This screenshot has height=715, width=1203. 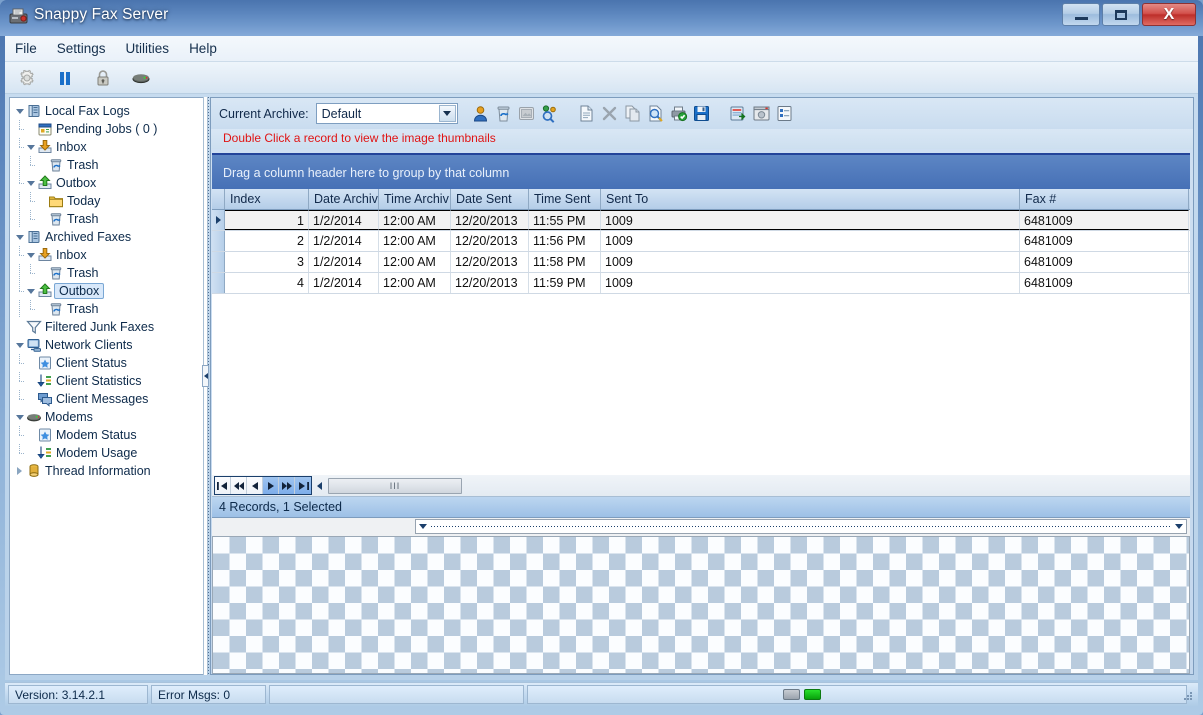 I want to click on tree-item-modems: Modems, so click(x=109, y=417).